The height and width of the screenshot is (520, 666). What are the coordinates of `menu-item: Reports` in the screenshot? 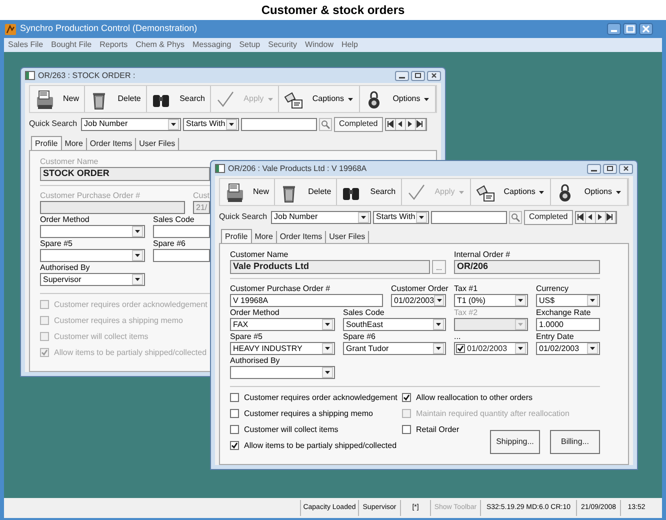 It's located at (114, 45).